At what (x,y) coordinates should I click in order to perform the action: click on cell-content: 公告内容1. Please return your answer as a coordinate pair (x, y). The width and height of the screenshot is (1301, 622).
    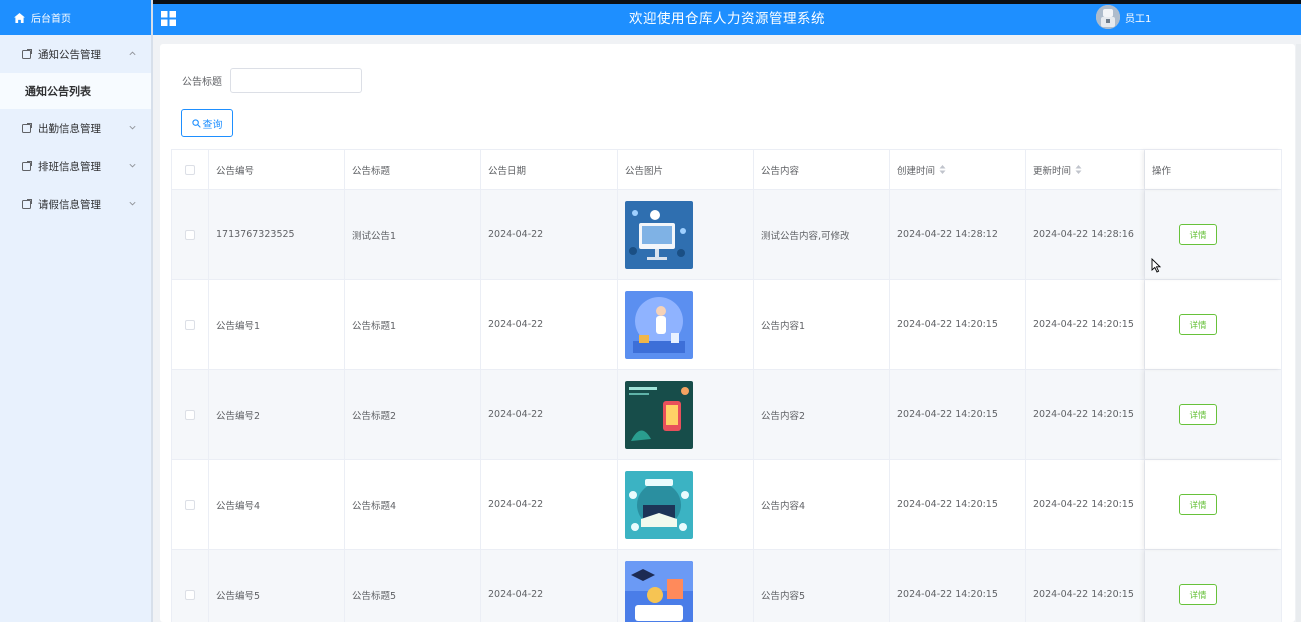
    Looking at the image, I should click on (822, 324).